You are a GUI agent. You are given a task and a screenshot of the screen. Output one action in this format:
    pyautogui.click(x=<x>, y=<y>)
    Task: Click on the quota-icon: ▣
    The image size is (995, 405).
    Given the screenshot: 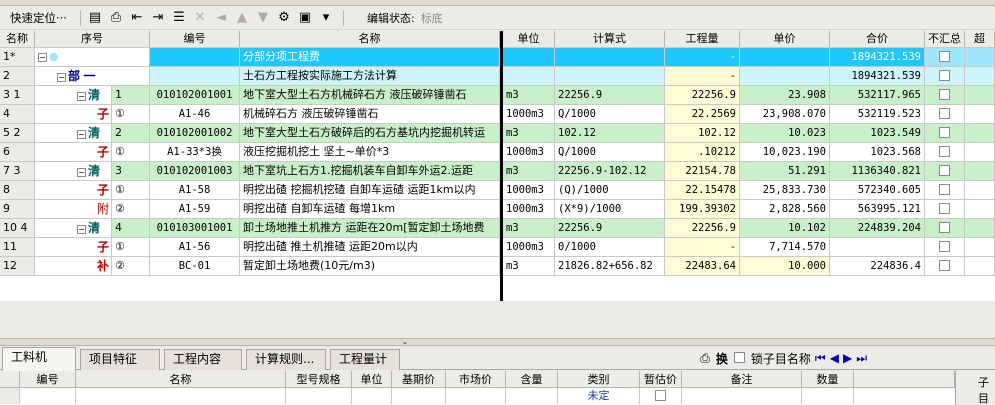 What is the action you would take?
    pyautogui.click(x=305, y=18)
    